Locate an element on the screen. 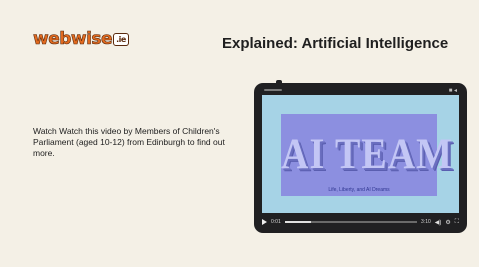  progress-bar is located at coordinates (351, 222).